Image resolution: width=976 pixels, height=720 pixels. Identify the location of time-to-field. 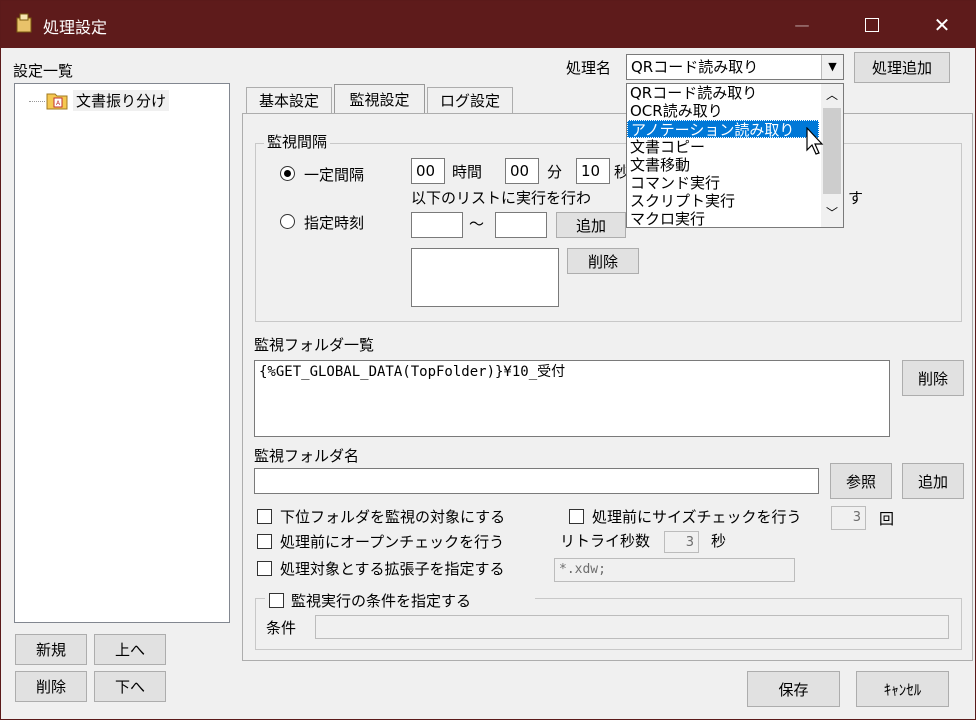
(521, 225).